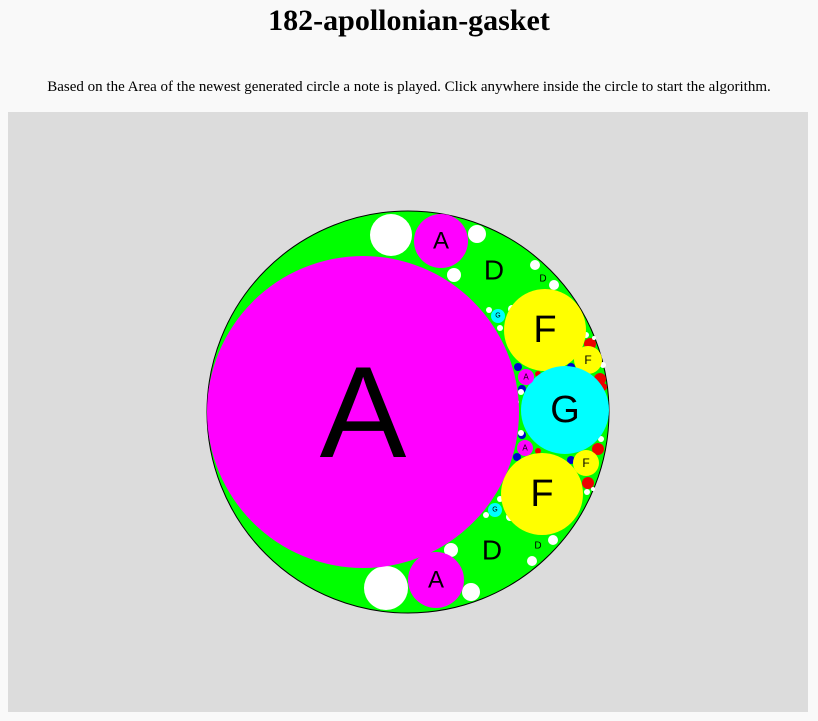  What do you see at coordinates (409, 20) in the screenshot?
I see `page-title: 182-apollonian-gasket` at bounding box center [409, 20].